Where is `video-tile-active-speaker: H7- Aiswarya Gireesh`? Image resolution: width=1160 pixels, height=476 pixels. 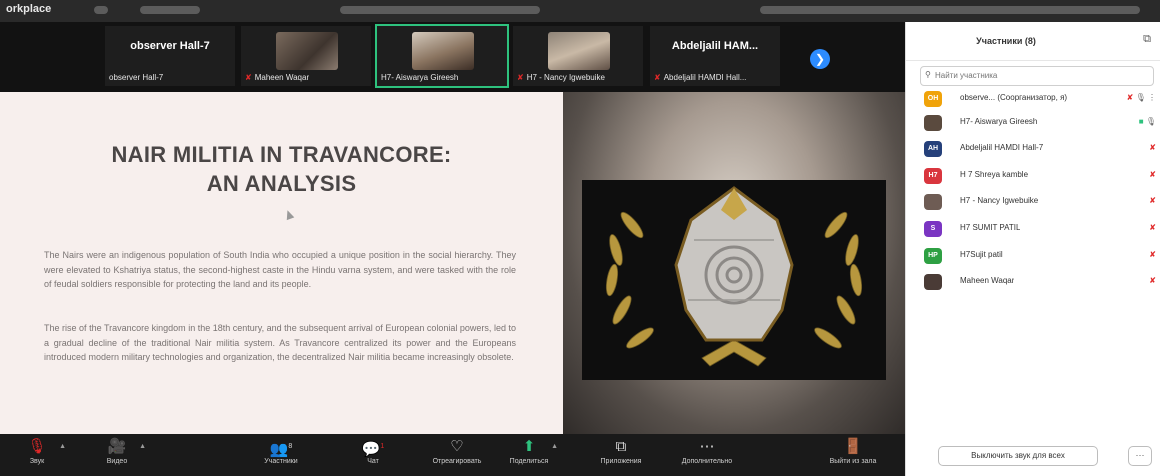 video-tile-active-speaker: H7- Aiswarya Gireesh is located at coordinates (442, 56).